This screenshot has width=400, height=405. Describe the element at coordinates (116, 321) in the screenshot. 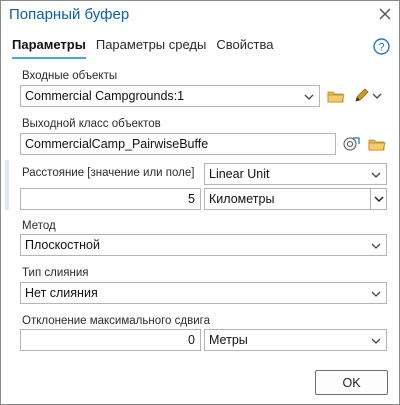

I see `deviation-label: Отклонение максимального сдвига` at that location.